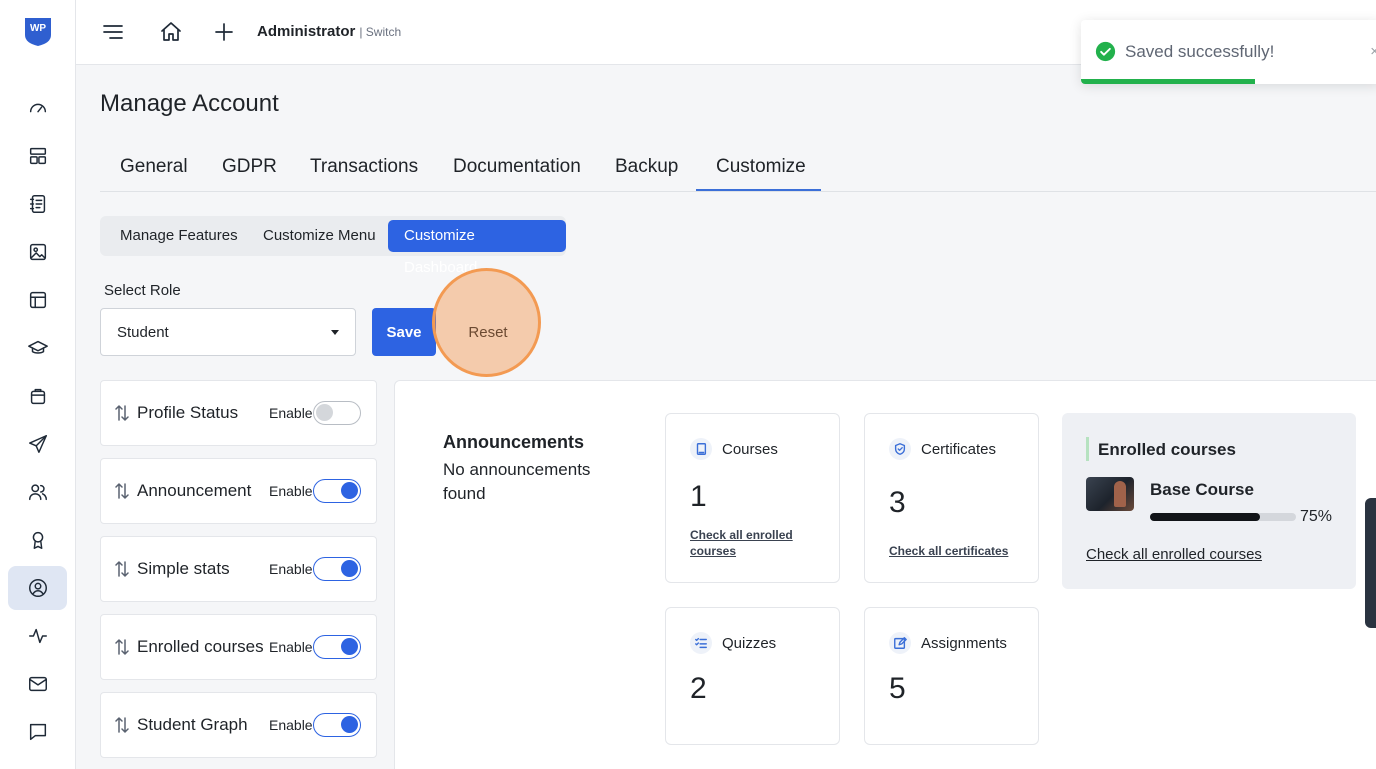 This screenshot has width=1376, height=769. I want to click on tab-documentation: Documentation, so click(517, 167).